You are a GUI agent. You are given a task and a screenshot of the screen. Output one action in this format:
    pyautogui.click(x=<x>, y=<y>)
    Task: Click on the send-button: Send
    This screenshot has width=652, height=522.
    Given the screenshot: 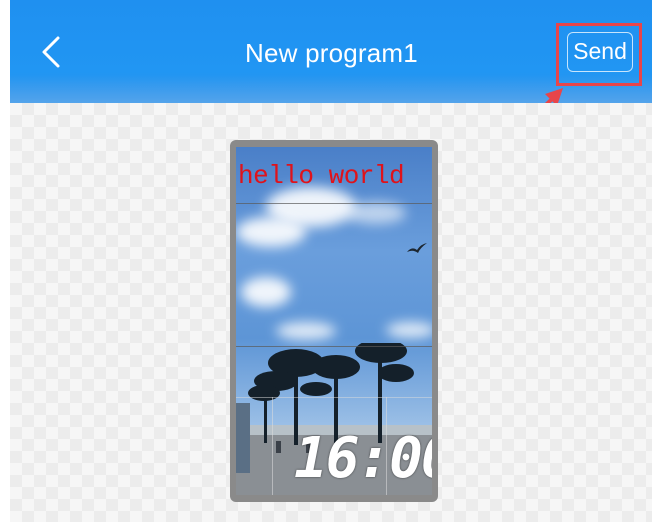 What is the action you would take?
    pyautogui.click(x=600, y=52)
    